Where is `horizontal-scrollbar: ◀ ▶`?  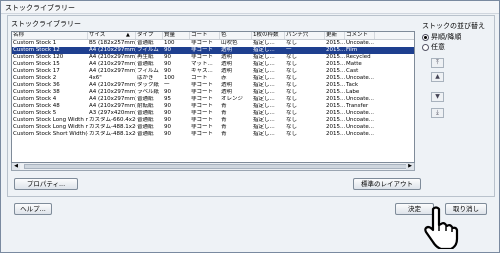
horizontal-scrollbar: ◀ ▶ is located at coordinates (213, 167).